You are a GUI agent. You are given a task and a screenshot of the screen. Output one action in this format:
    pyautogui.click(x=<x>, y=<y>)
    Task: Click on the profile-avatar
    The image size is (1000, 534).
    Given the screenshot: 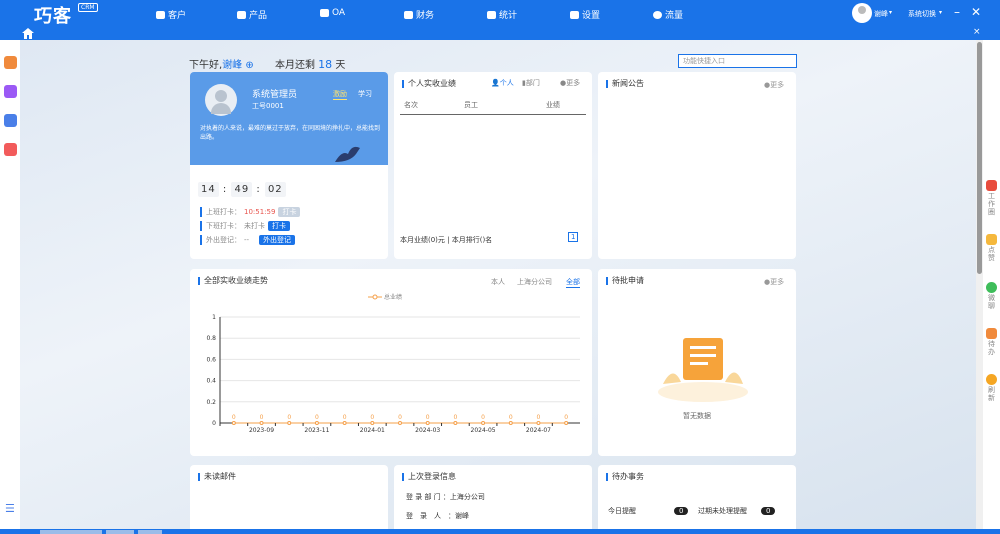 What is the action you would take?
    pyautogui.click(x=221, y=100)
    